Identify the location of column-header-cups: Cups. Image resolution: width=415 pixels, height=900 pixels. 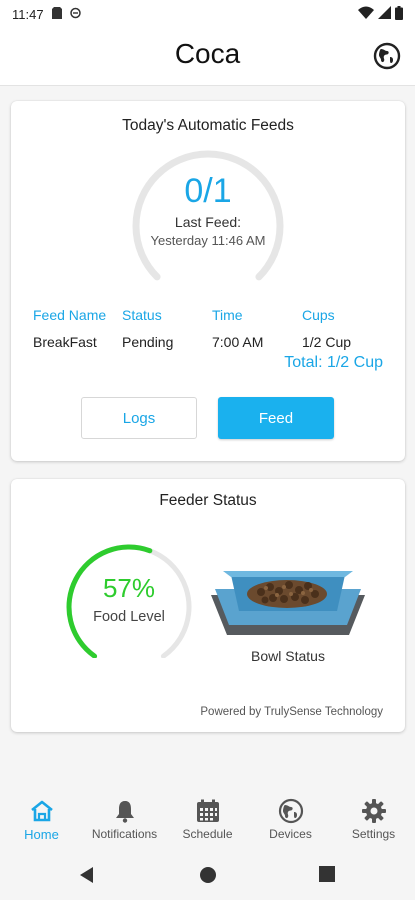
(318, 314).